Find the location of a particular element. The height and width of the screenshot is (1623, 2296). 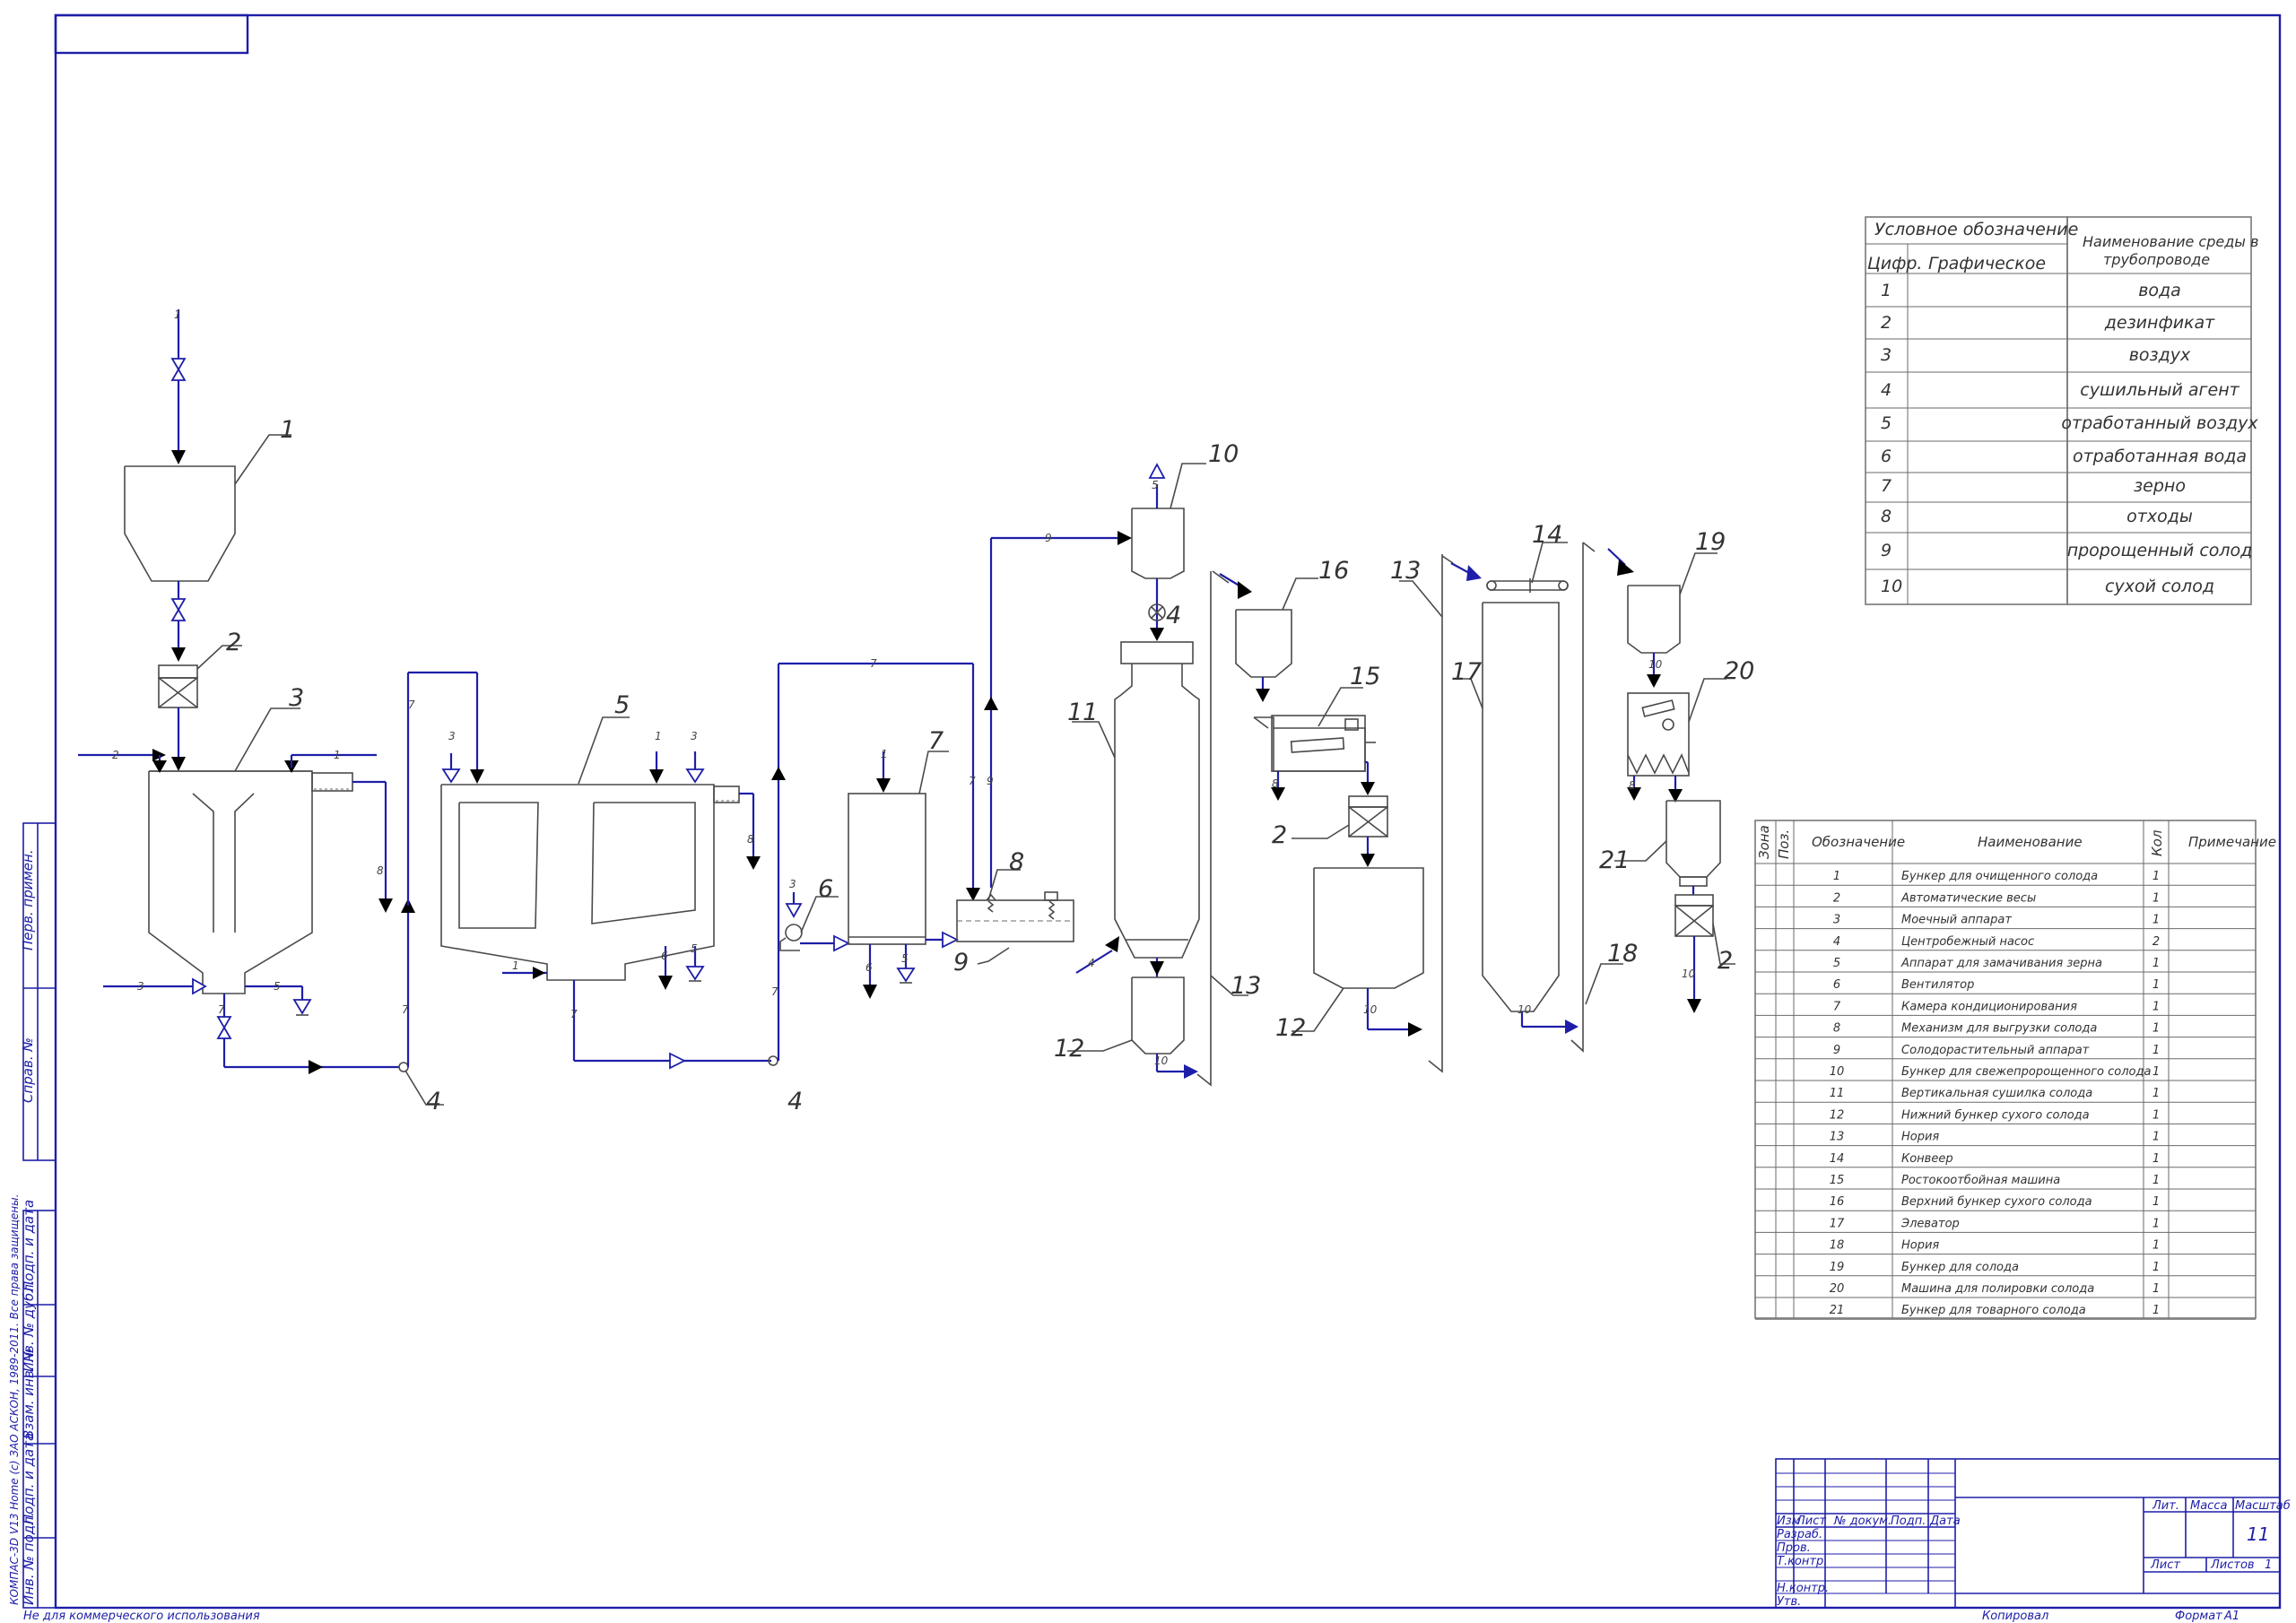

stamp-scale: Масштаб is located at coordinates (2263, 1506).